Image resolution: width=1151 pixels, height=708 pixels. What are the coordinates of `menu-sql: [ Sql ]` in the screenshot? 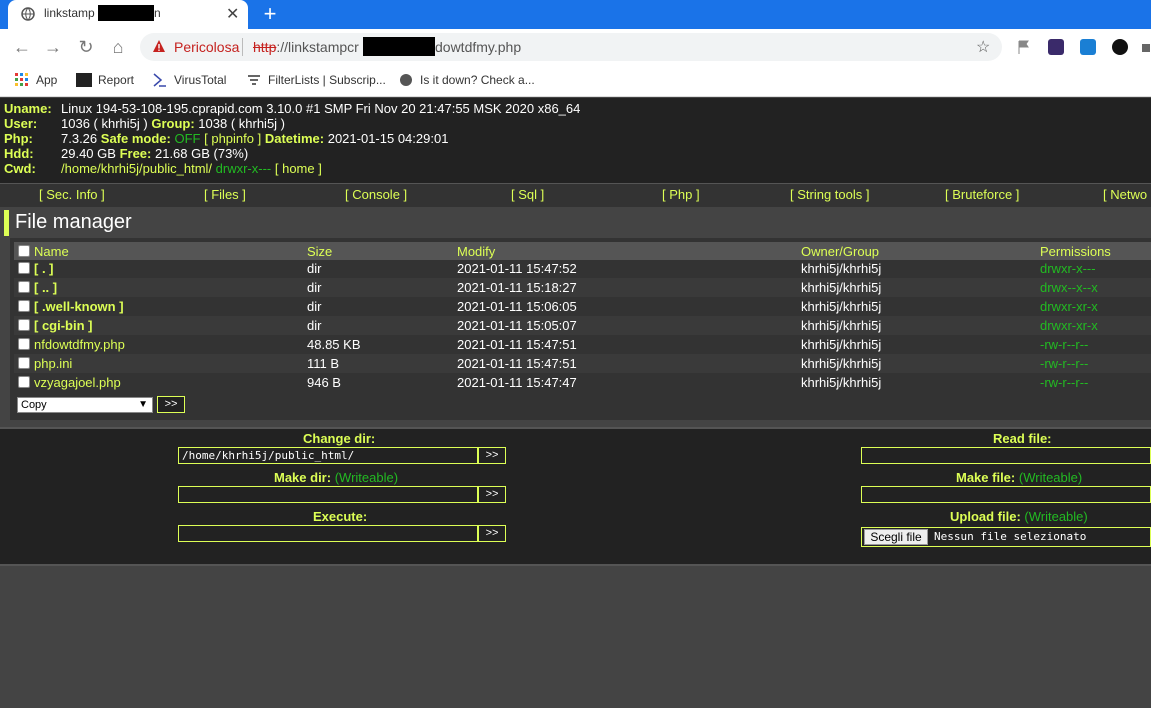 It's located at (527, 194).